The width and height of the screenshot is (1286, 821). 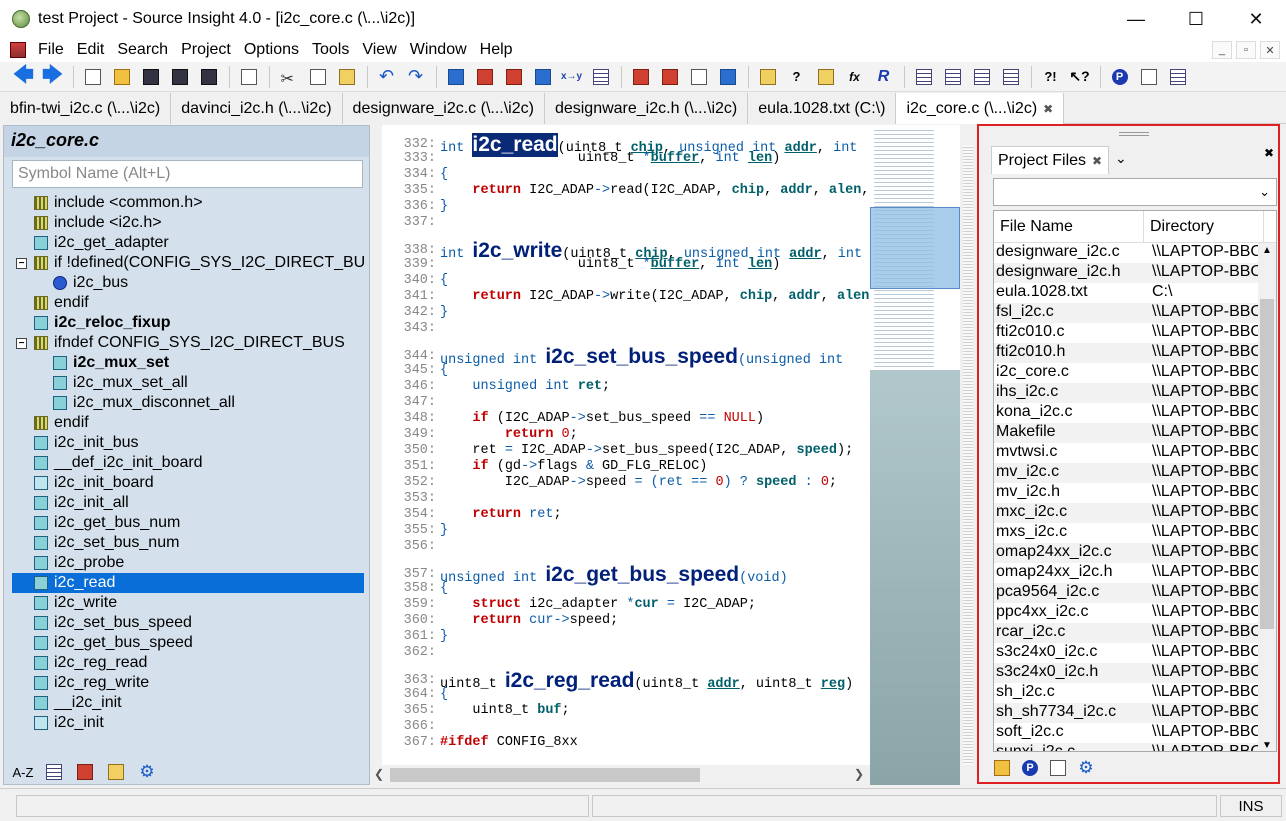 I want to click on code-line: 356:, so click(x=411, y=547).